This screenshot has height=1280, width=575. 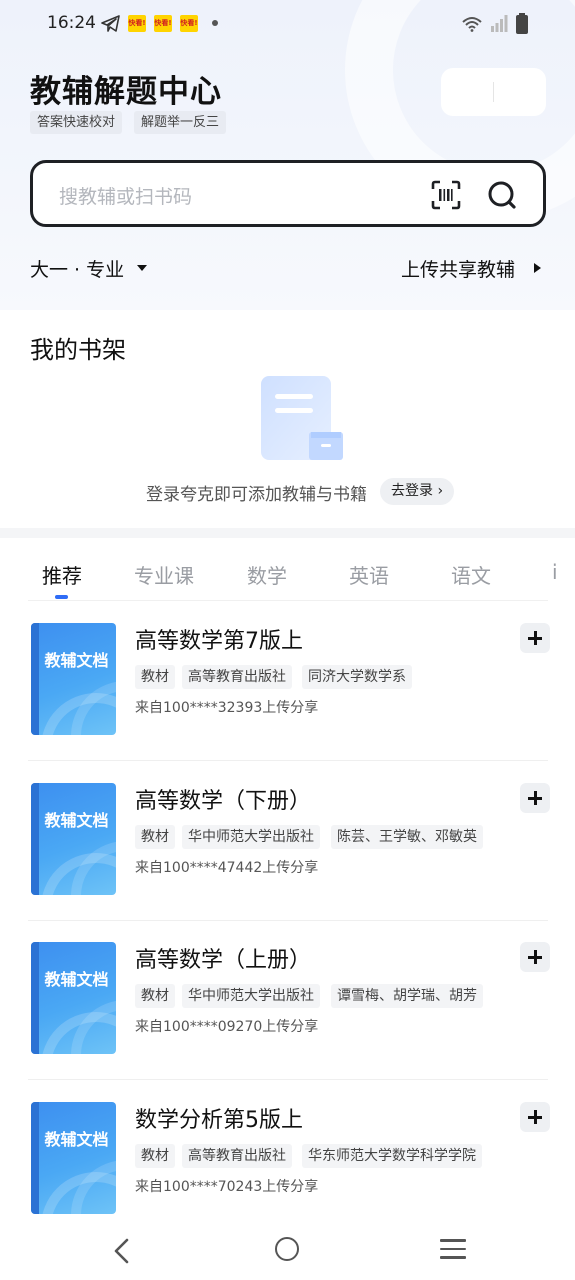 I want to click on book-tag: 华东师范大学数学科学学院, so click(x=392, y=1156).